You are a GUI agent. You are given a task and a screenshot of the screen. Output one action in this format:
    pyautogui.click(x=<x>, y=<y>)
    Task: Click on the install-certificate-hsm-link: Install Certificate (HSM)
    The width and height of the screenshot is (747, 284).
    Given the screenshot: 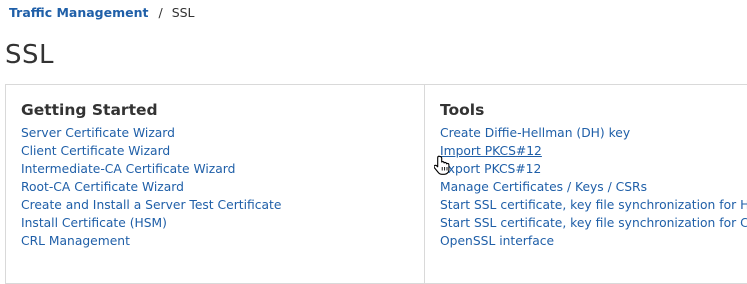 What is the action you would take?
    pyautogui.click(x=94, y=223)
    